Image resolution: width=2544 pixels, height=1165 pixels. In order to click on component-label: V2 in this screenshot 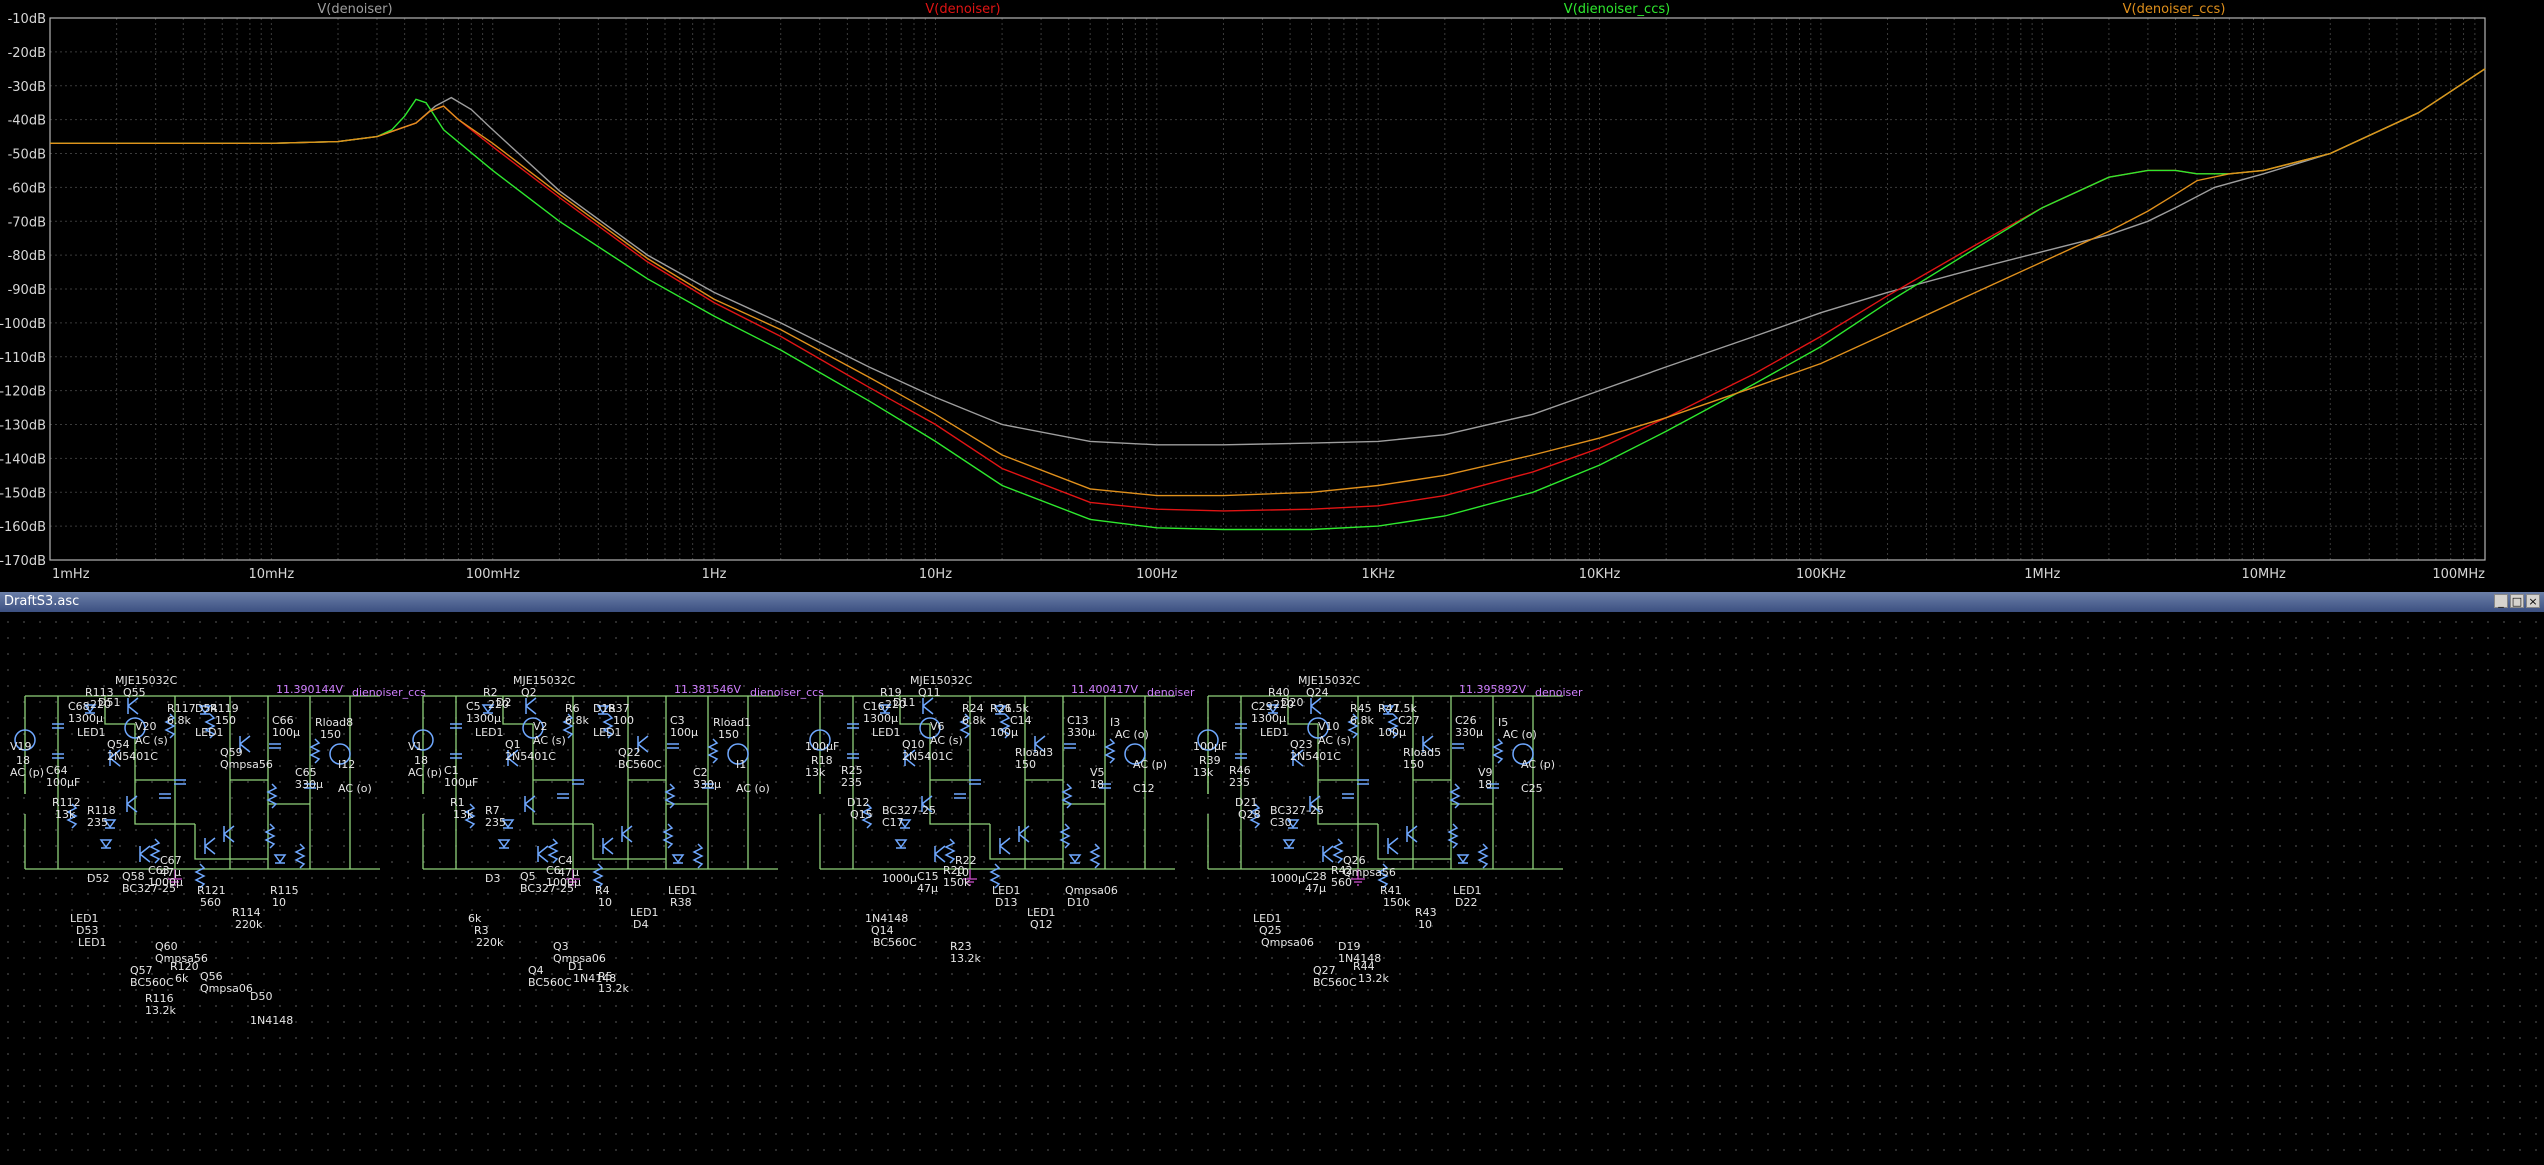, I will do `click(540, 726)`.